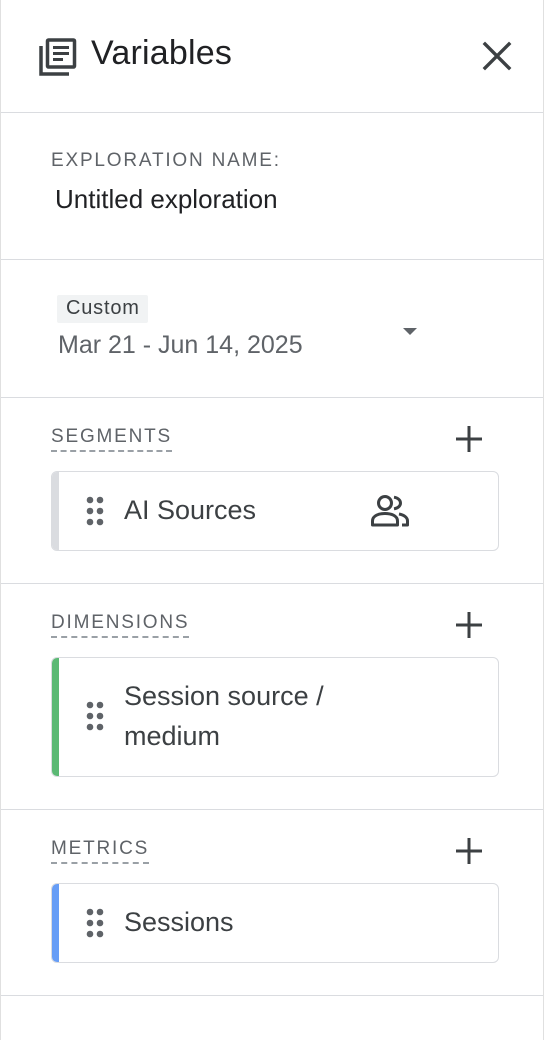  Describe the element at coordinates (166, 160) in the screenshot. I see `exploration-name-label: EXPLORATION NAME:` at that location.